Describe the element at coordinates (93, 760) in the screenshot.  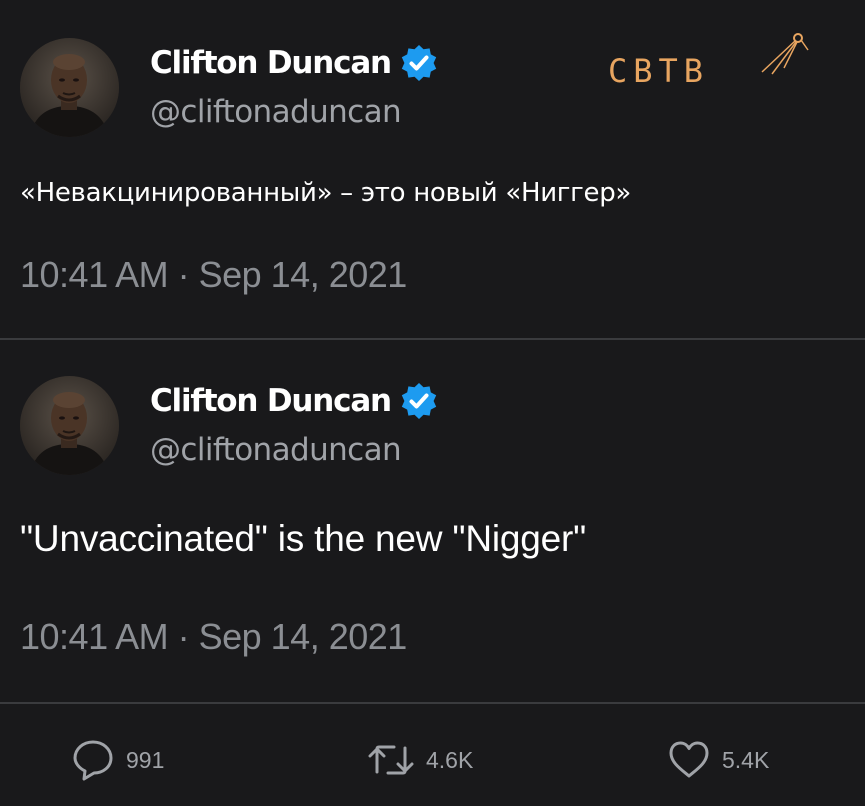
I see `reply-bubble-icon` at that location.